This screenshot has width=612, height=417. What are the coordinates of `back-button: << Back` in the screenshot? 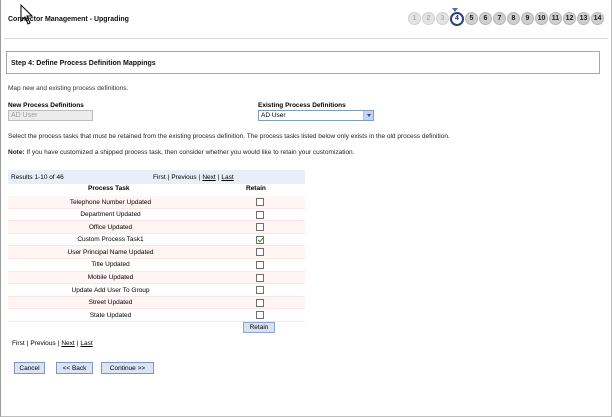 It's located at (74, 368).